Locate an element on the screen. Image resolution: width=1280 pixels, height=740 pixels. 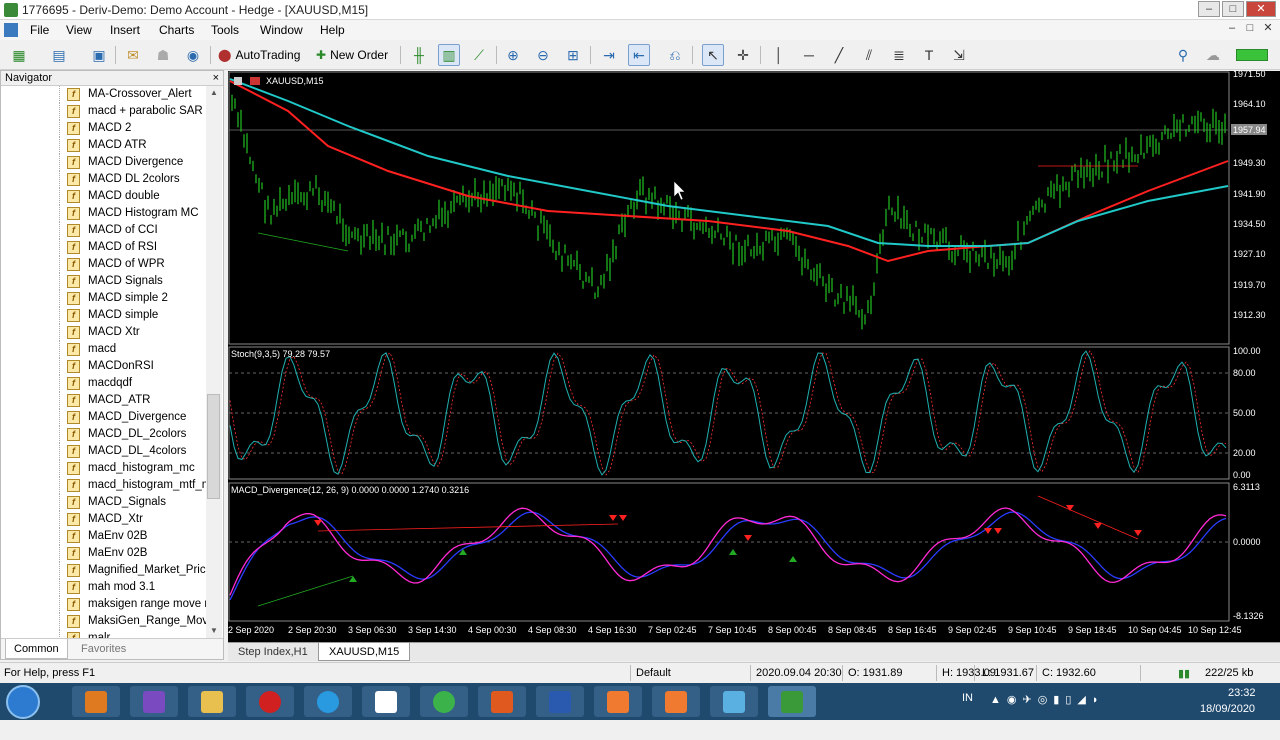
indicator-list-item: f MACD ATR is located at coordinates (103, 145).